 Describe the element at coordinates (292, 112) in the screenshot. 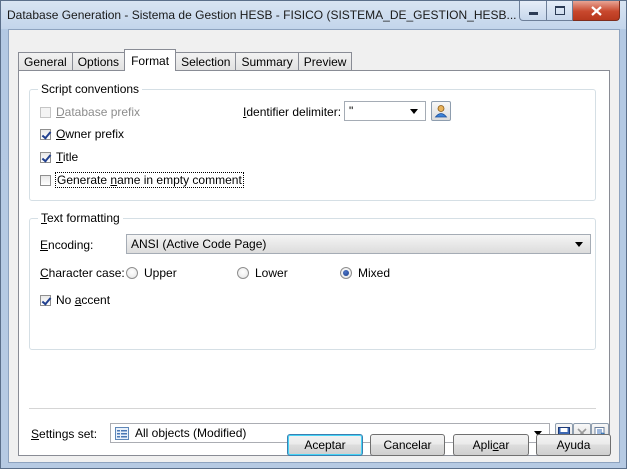

I see `identifier-delimiter-label: Identifier delimiter:` at that location.